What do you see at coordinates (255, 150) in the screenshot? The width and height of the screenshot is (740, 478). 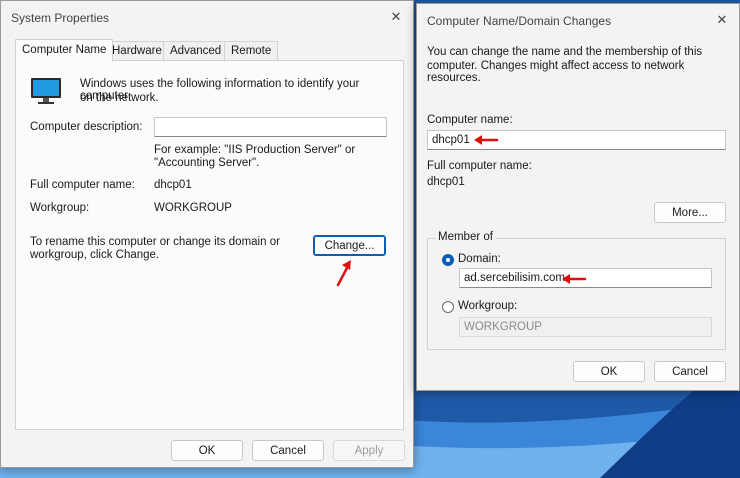 I see `example-text-line1: For example: "IIS Production Server" or` at bounding box center [255, 150].